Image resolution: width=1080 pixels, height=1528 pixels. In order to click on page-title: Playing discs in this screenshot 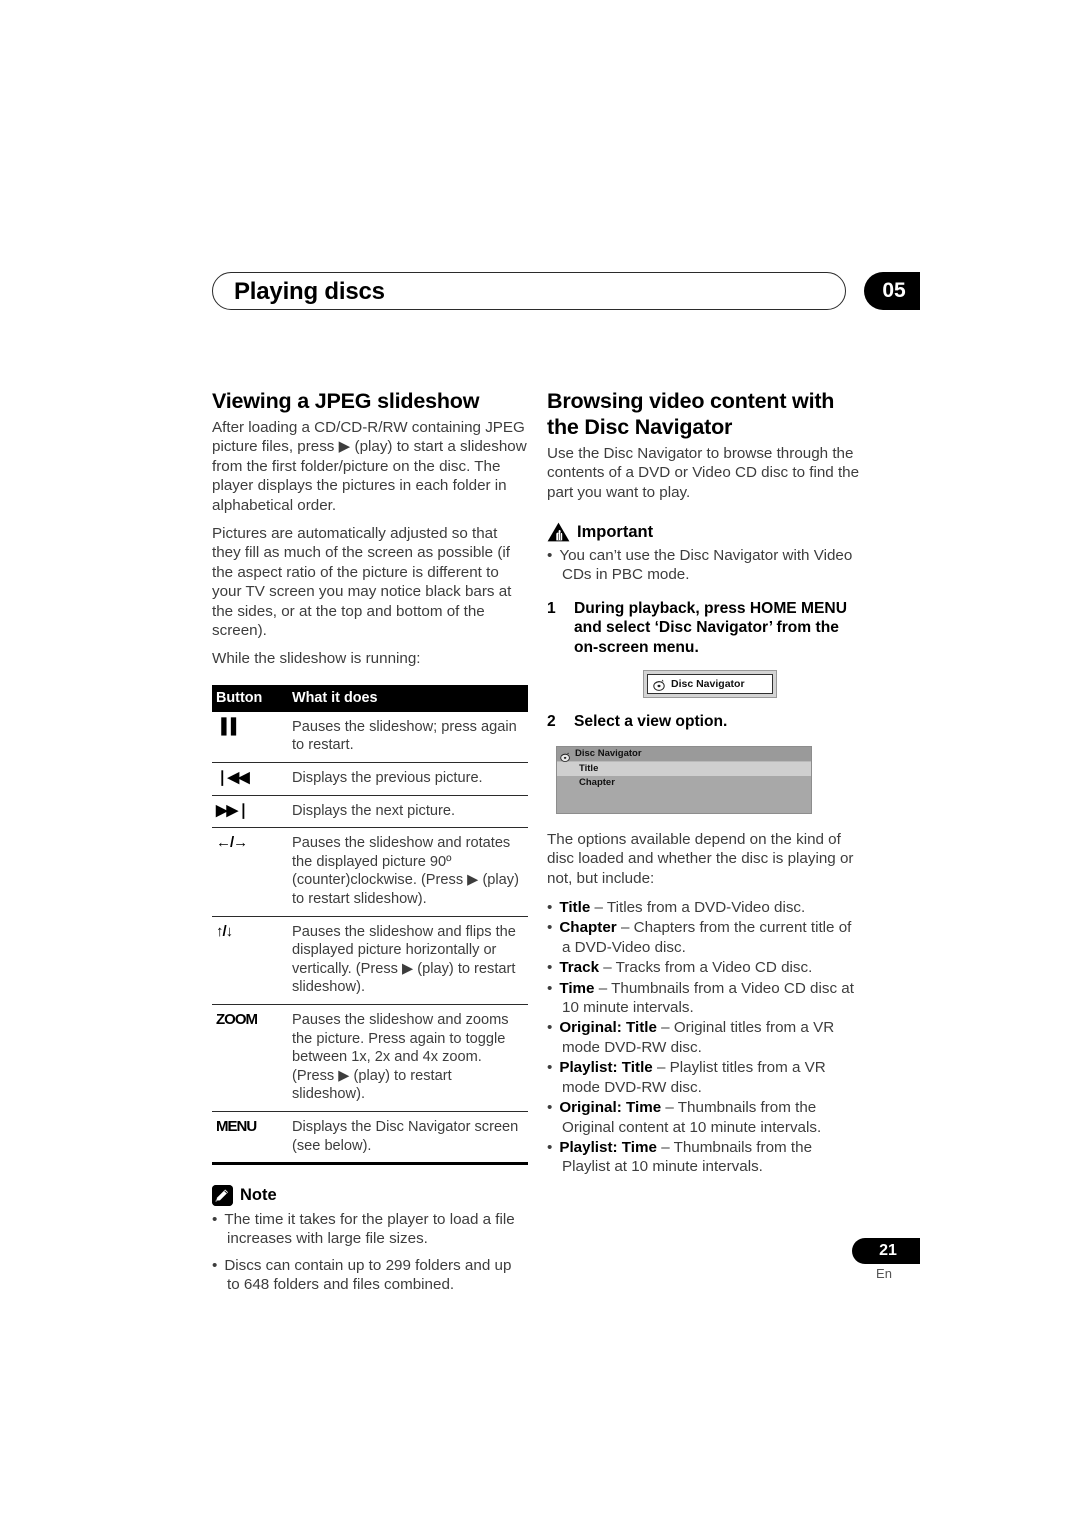, I will do `click(309, 291)`.